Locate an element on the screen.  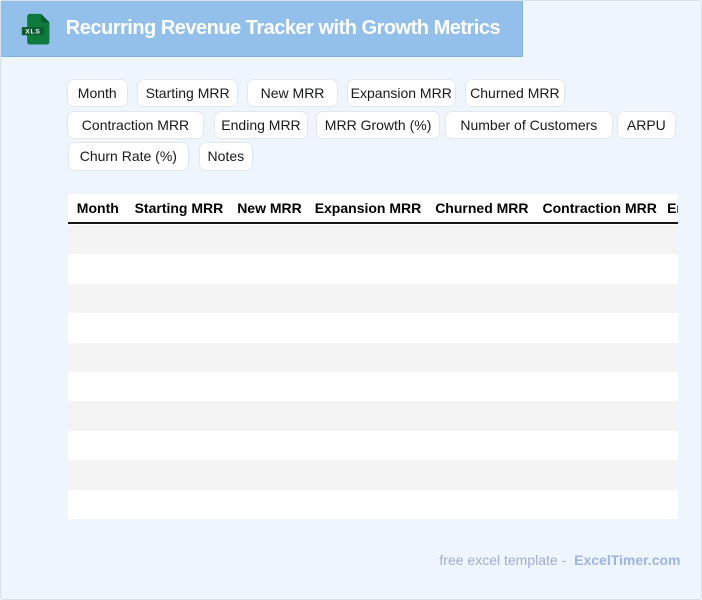
svg-text: XLS is located at coordinates (32, 32).